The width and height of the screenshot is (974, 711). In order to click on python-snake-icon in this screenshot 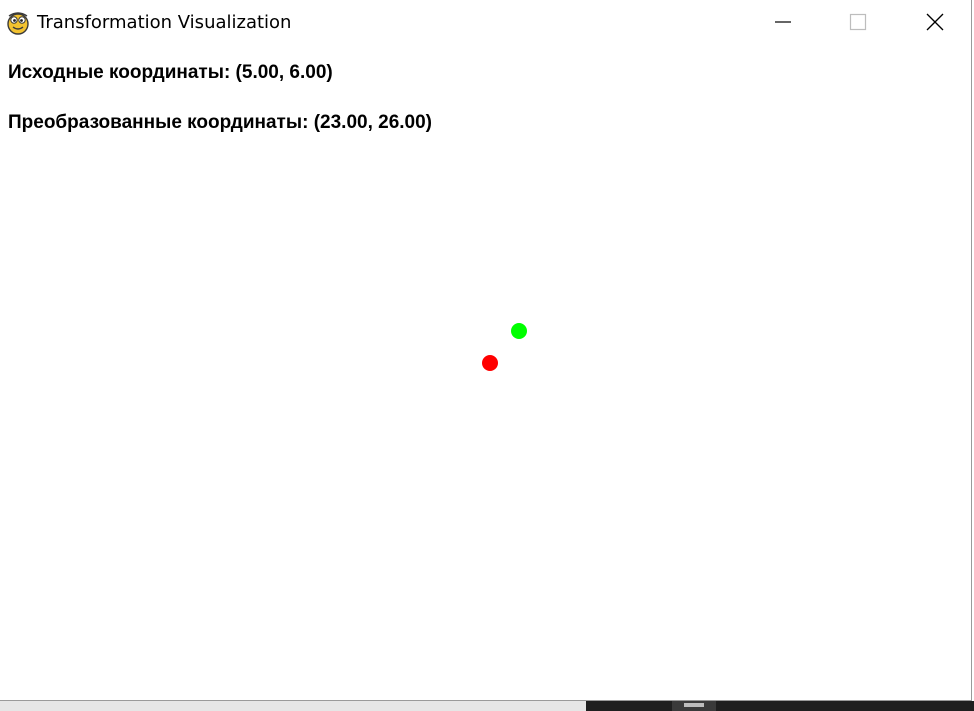, I will do `click(18, 22)`.